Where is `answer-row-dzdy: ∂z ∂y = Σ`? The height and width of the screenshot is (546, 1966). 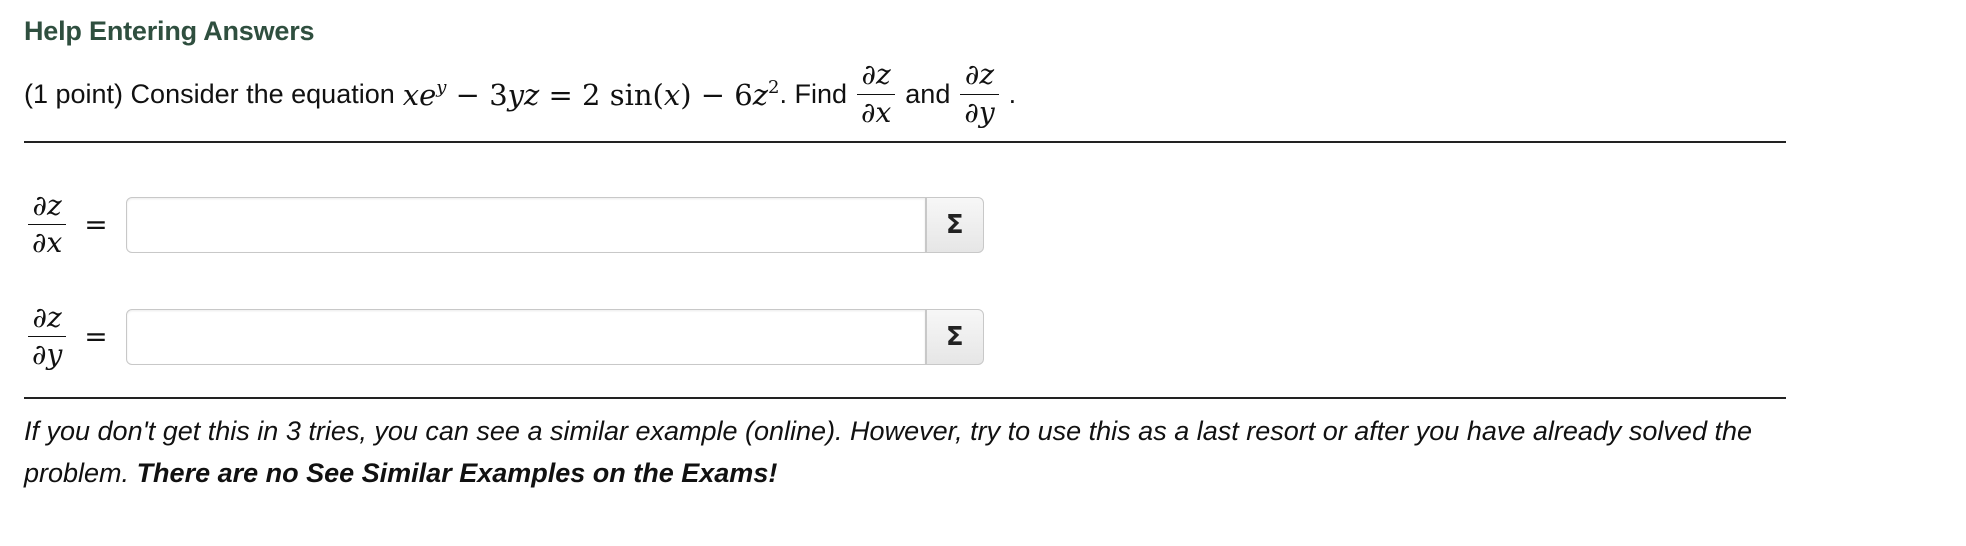 answer-row-dzdy: ∂z ∂y = Σ is located at coordinates (504, 336).